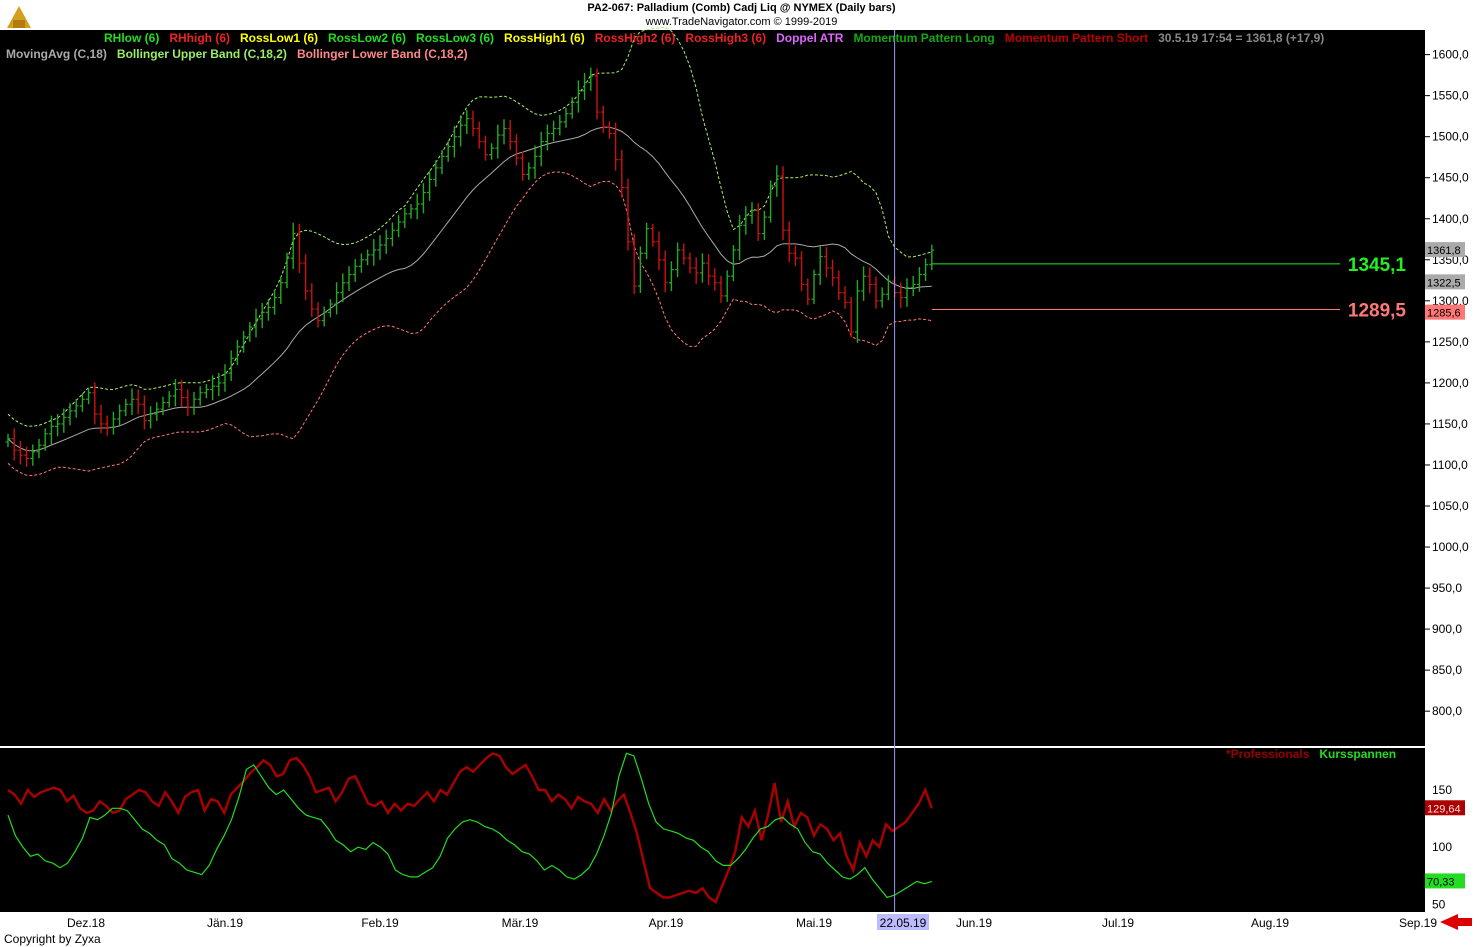 This screenshot has height=947, width=1483. I want to click on level-label: 1289,5, so click(1377, 310).